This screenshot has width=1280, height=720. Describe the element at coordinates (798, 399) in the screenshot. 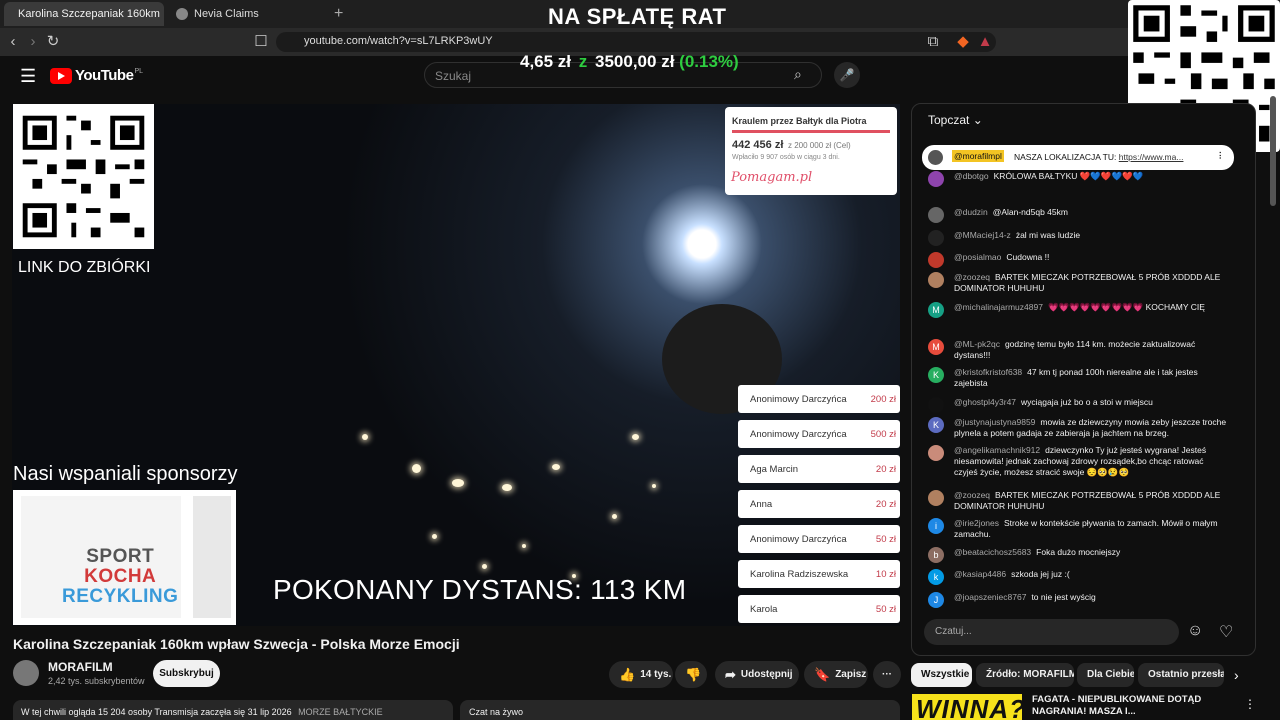

I see `donor-name: Anonimowy Darczyńca` at that location.